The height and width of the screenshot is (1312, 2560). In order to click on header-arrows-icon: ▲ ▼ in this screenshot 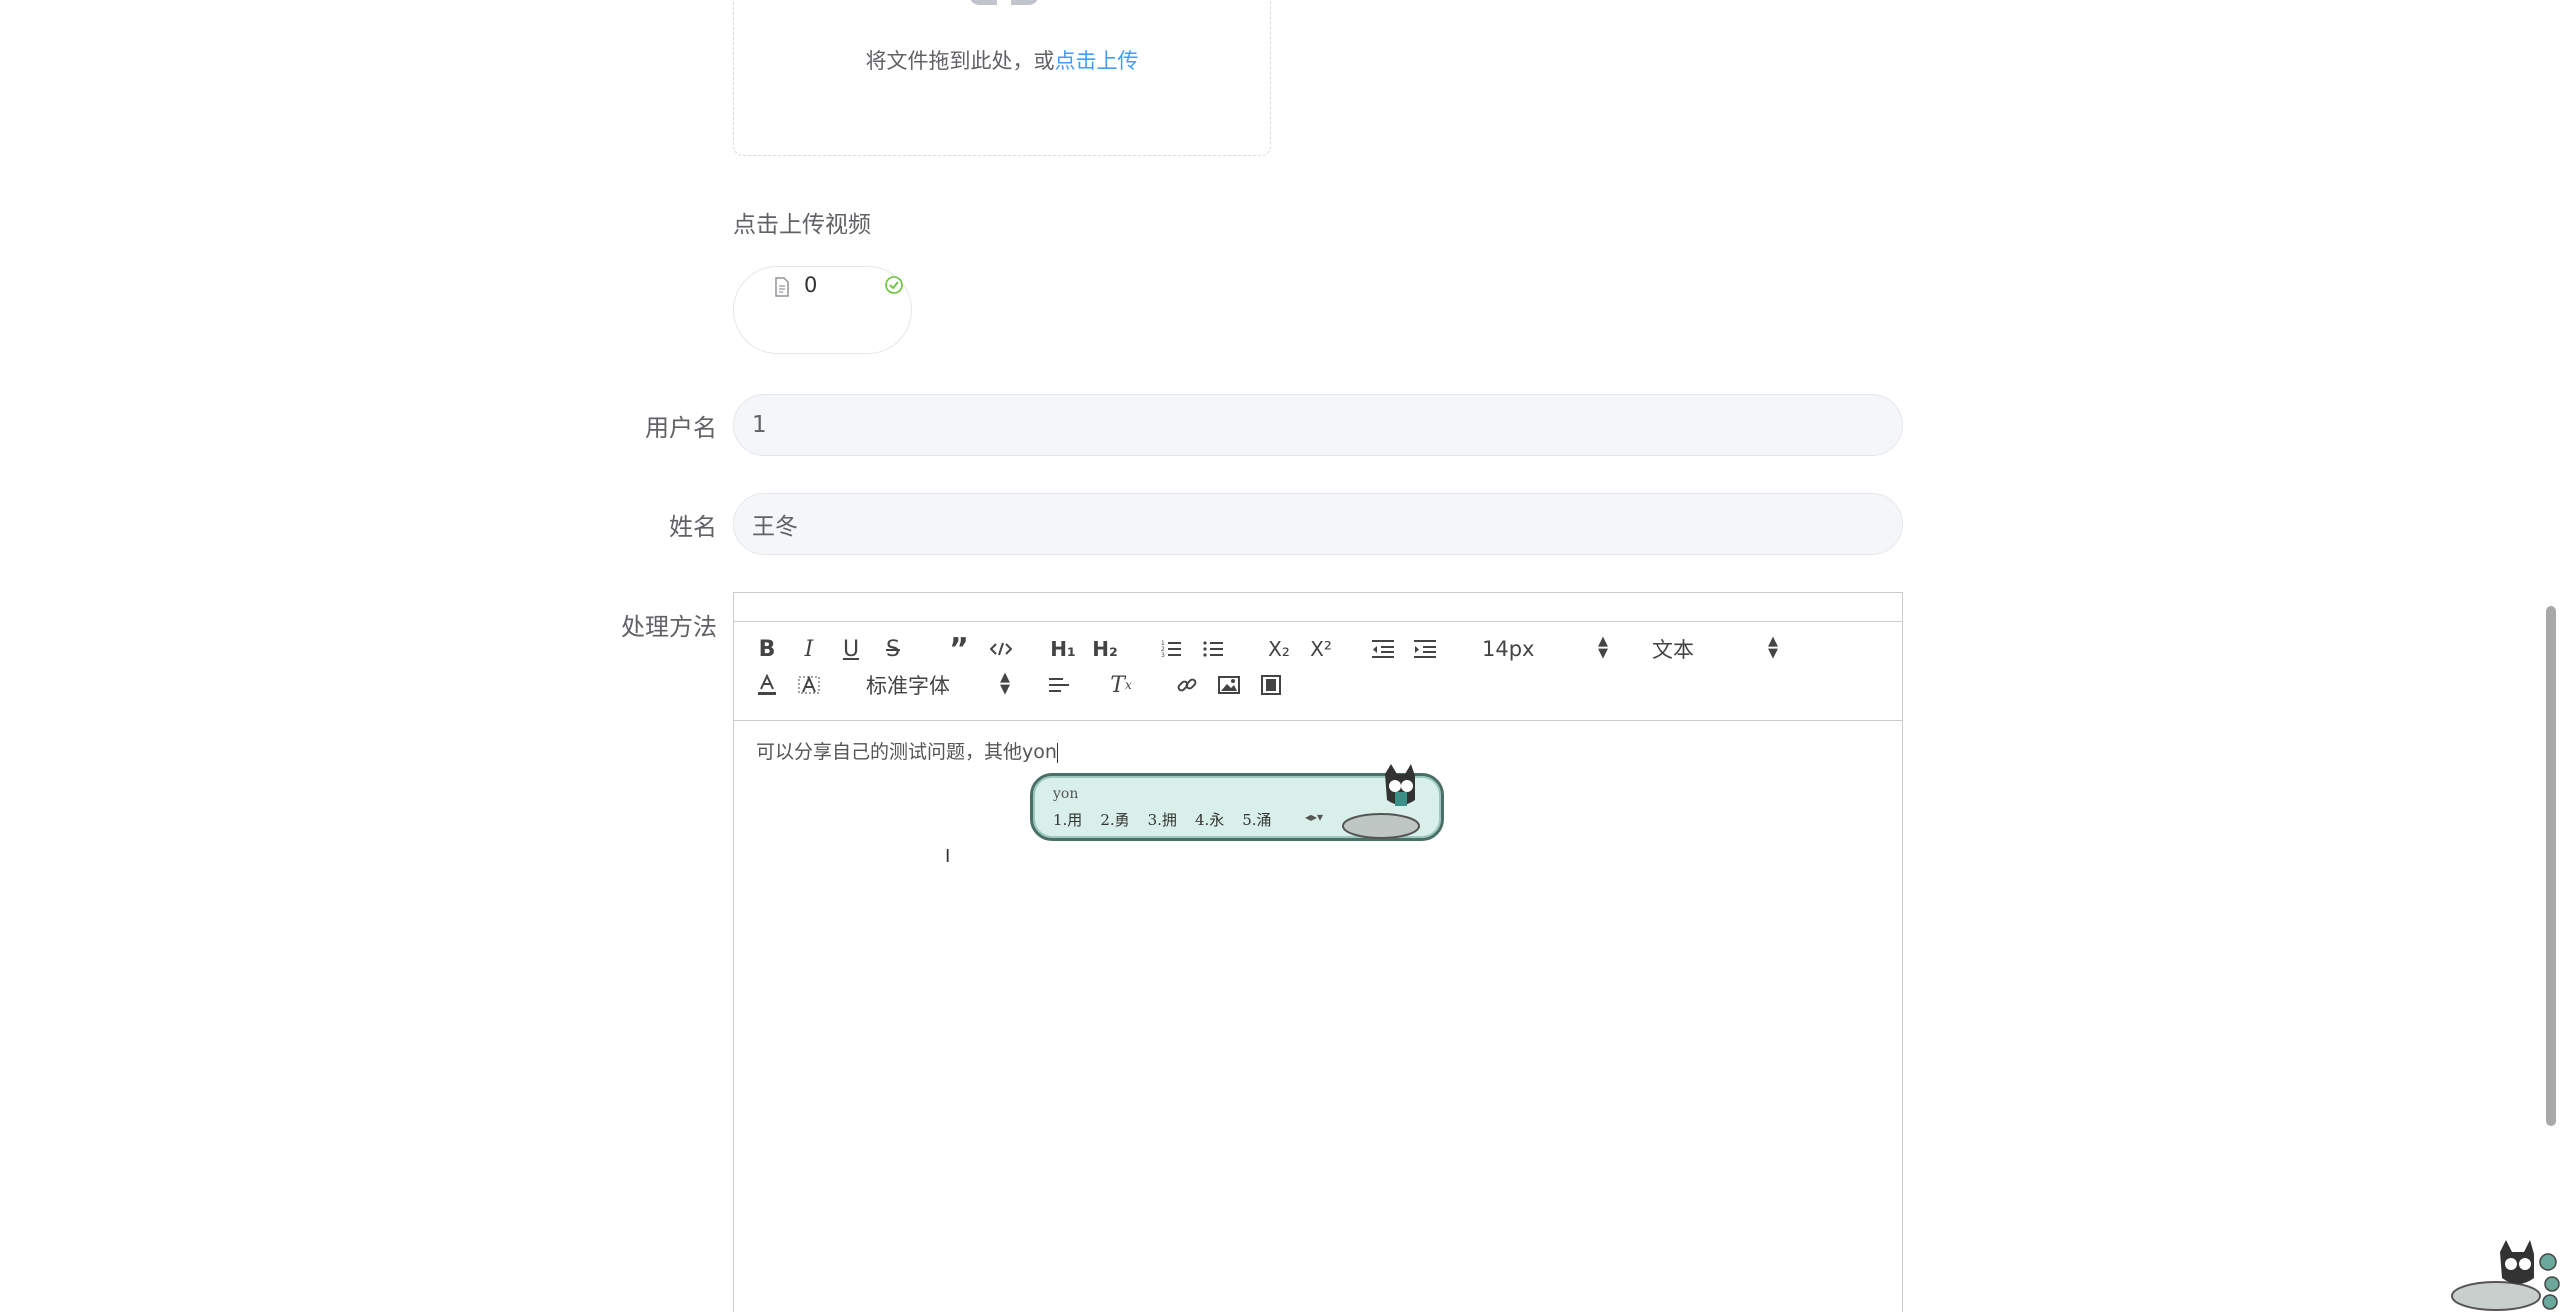, I will do `click(1773, 647)`.